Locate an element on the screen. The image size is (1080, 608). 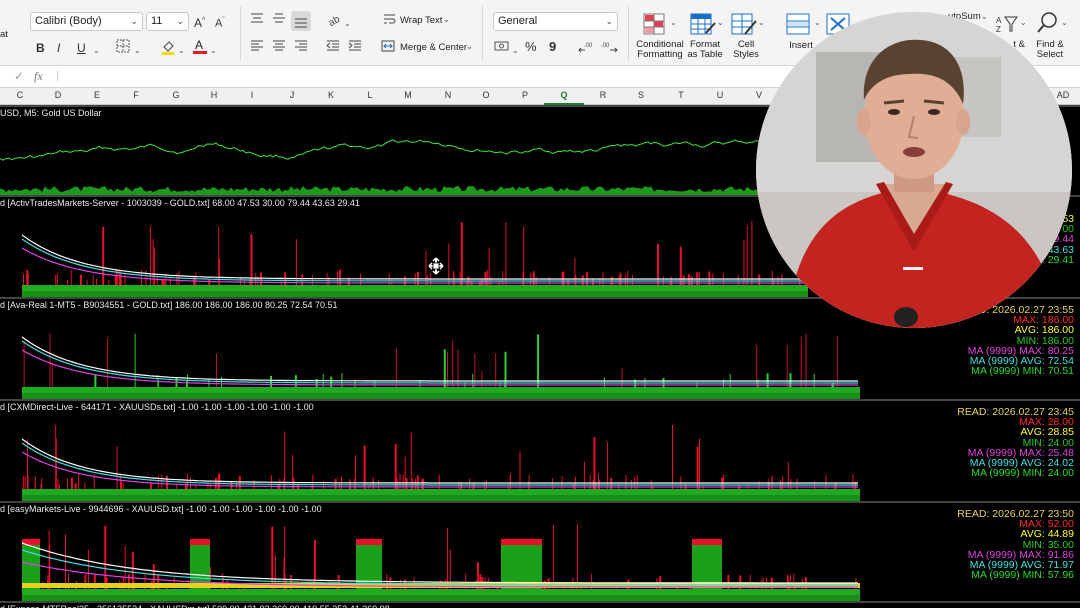
conditional-formatting-icon is located at coordinates (656, 25).